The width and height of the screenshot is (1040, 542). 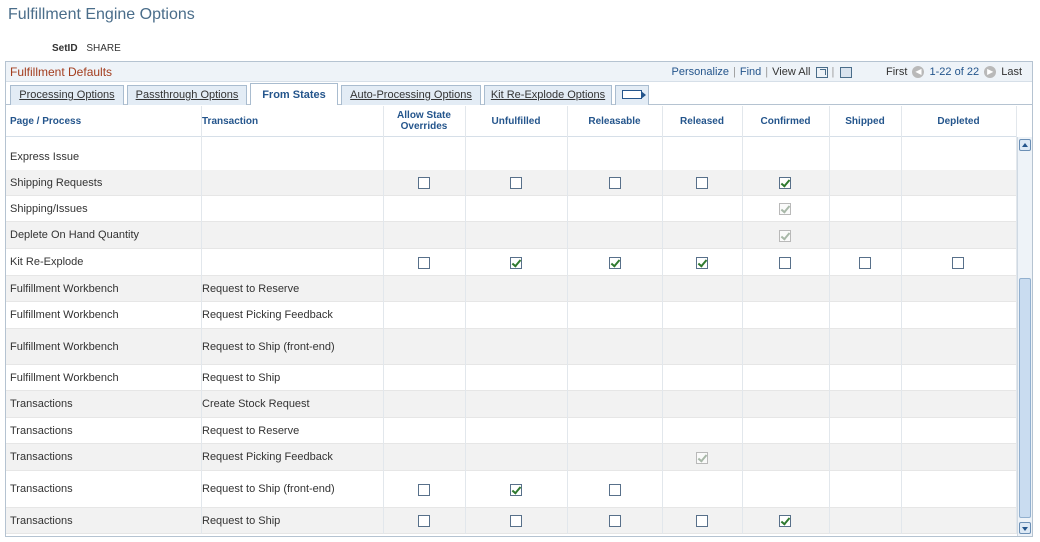 What do you see at coordinates (103, 48) in the screenshot?
I see `setid-value: SHARE` at bounding box center [103, 48].